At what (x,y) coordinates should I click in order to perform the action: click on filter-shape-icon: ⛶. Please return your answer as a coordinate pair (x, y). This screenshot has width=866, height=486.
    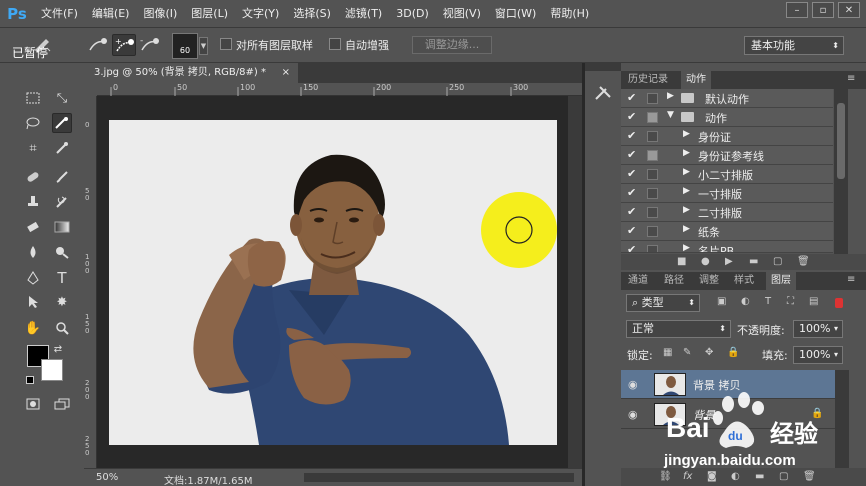
    Looking at the image, I should click on (790, 301).